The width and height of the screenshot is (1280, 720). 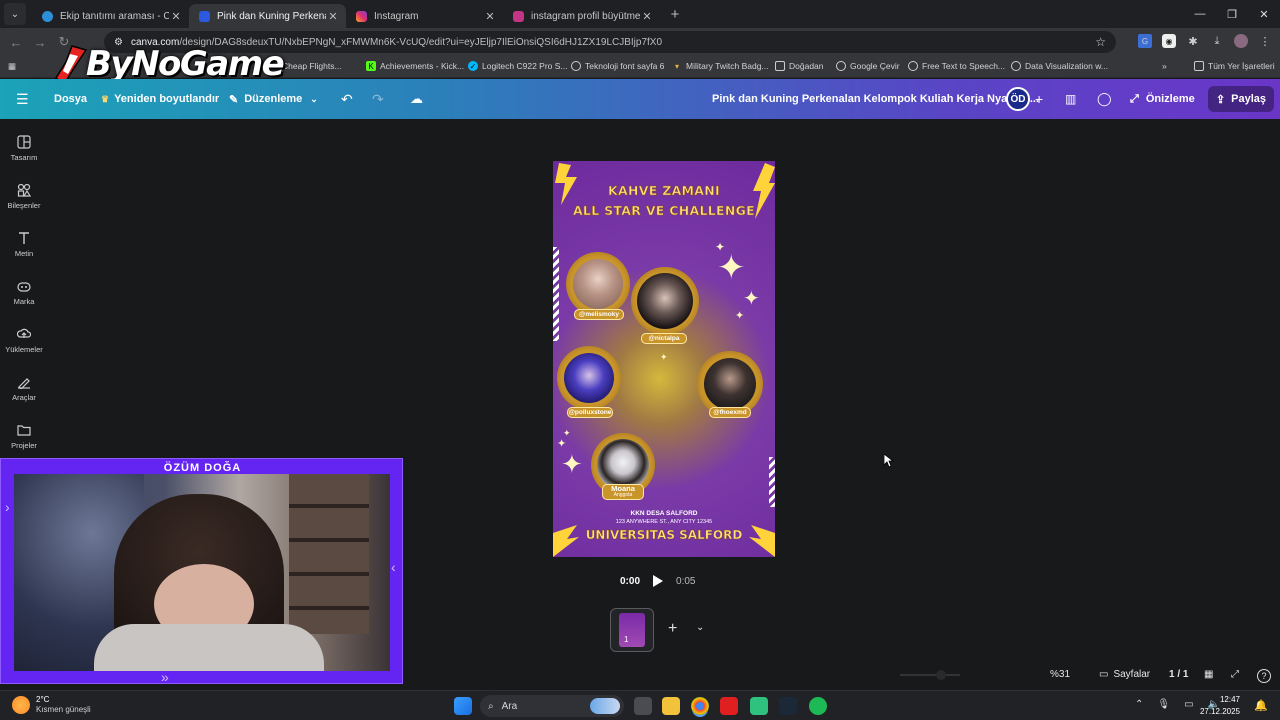 I want to click on page-counter: 1 / 1, so click(x=1178, y=674).